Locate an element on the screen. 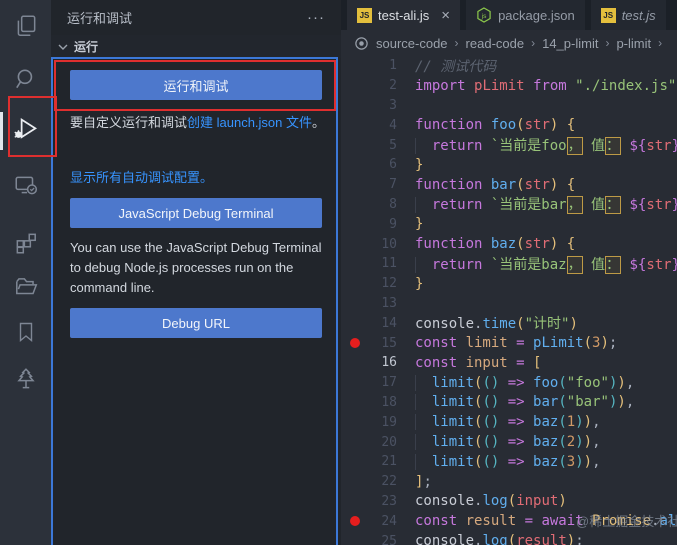 The image size is (677, 545). code-line: 2import pLimit from "./index.js"; is located at coordinates (509, 86).